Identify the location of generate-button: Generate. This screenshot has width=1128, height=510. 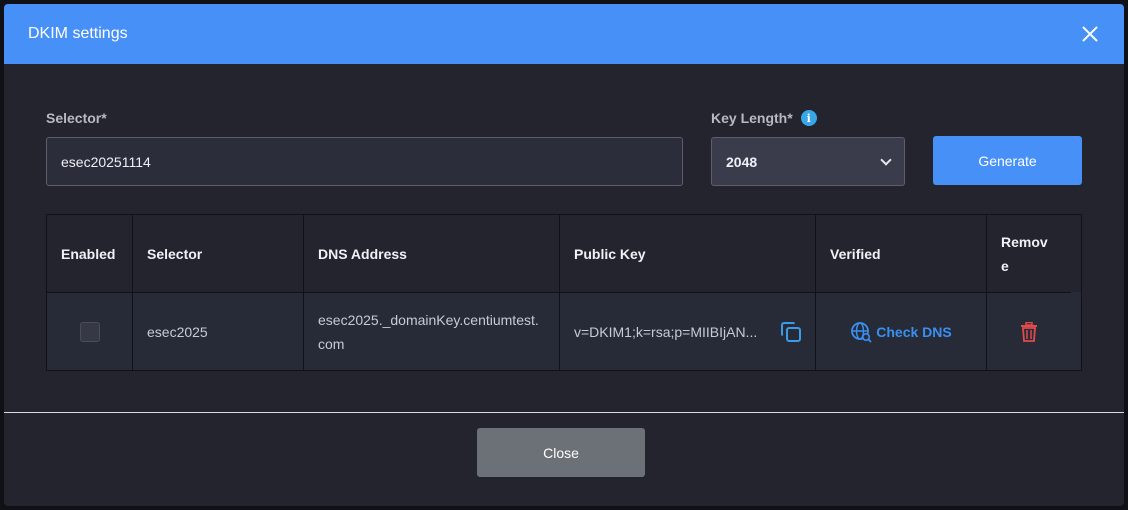
(1007, 160).